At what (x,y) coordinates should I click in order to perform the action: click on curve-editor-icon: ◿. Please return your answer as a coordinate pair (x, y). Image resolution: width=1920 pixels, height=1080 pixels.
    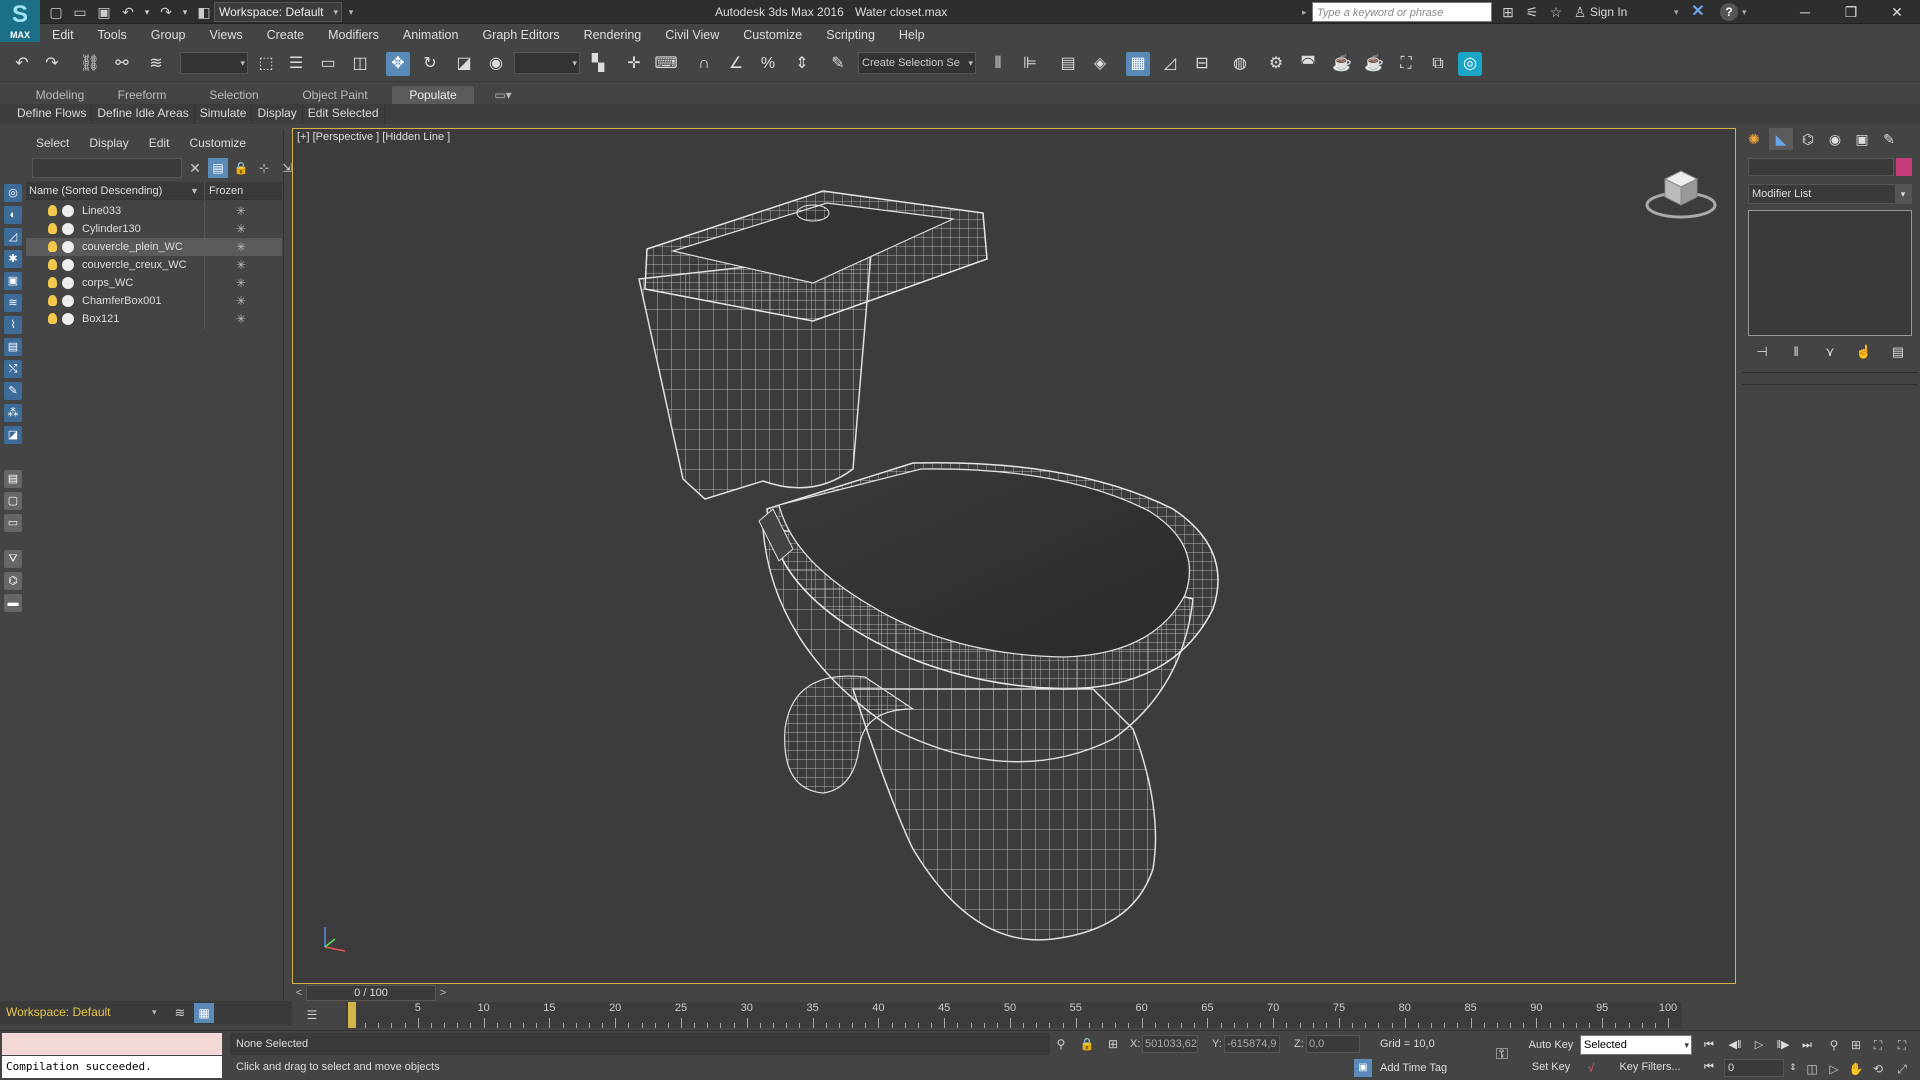
    Looking at the image, I should click on (1170, 64).